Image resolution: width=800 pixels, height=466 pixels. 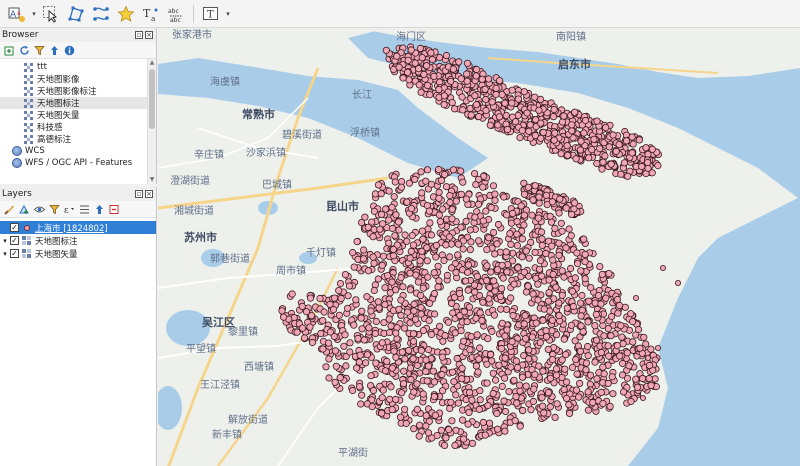 What do you see at coordinates (78, 79) in the screenshot?
I see `browser-item: 天地图影像` at bounding box center [78, 79].